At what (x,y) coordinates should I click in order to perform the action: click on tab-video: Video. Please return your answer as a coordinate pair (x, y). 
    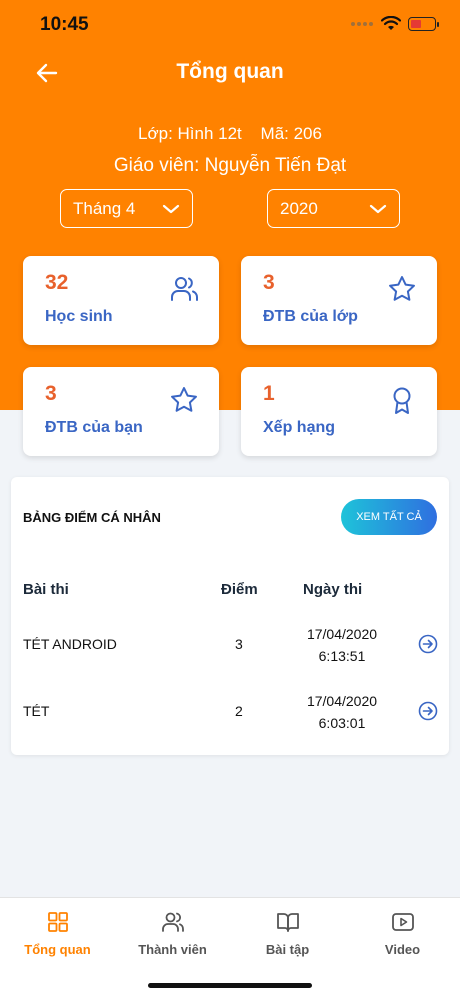
    Looking at the image, I should click on (402, 936).